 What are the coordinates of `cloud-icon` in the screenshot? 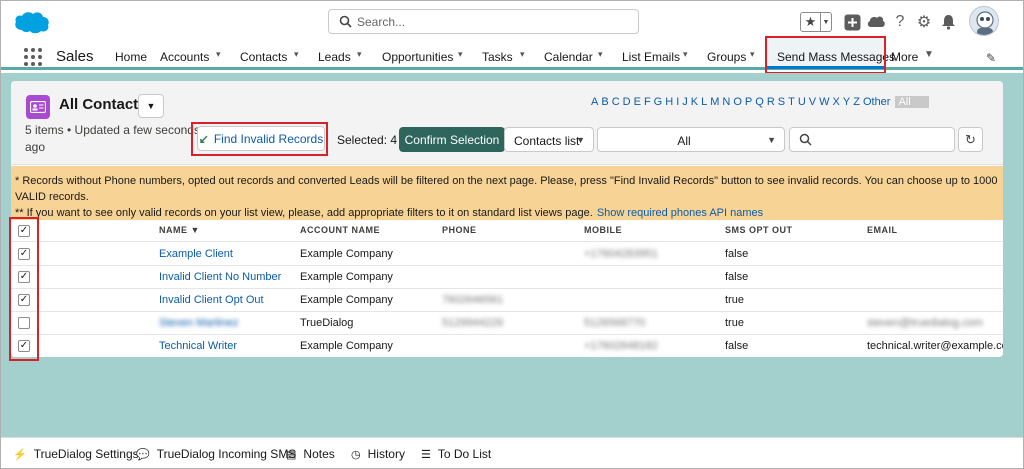 It's located at (876, 22).